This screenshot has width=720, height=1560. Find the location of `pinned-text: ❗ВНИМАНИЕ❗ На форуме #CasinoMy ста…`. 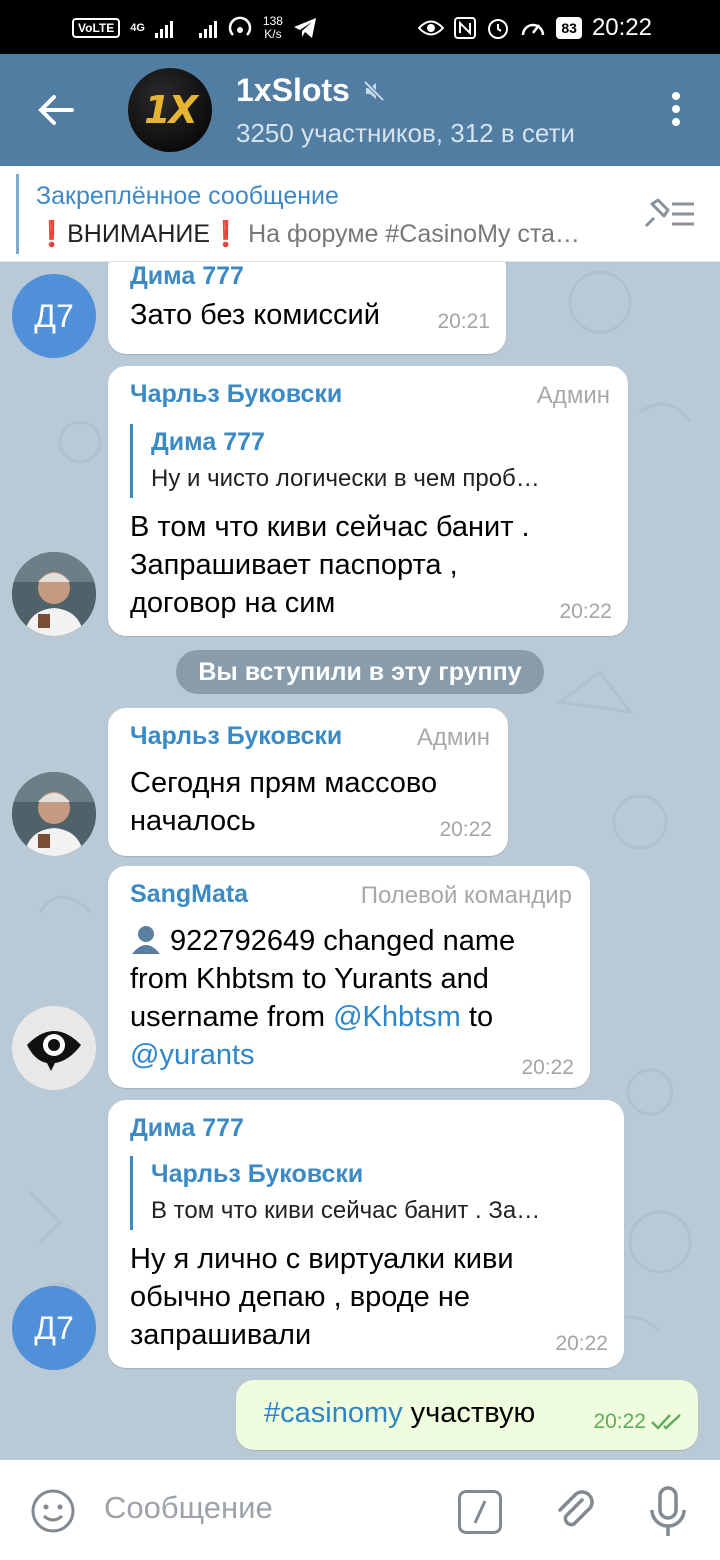

pinned-text: ❗ВНИМАНИЕ❗ На форуме #CasinoMy ста… is located at coordinates (308, 234).